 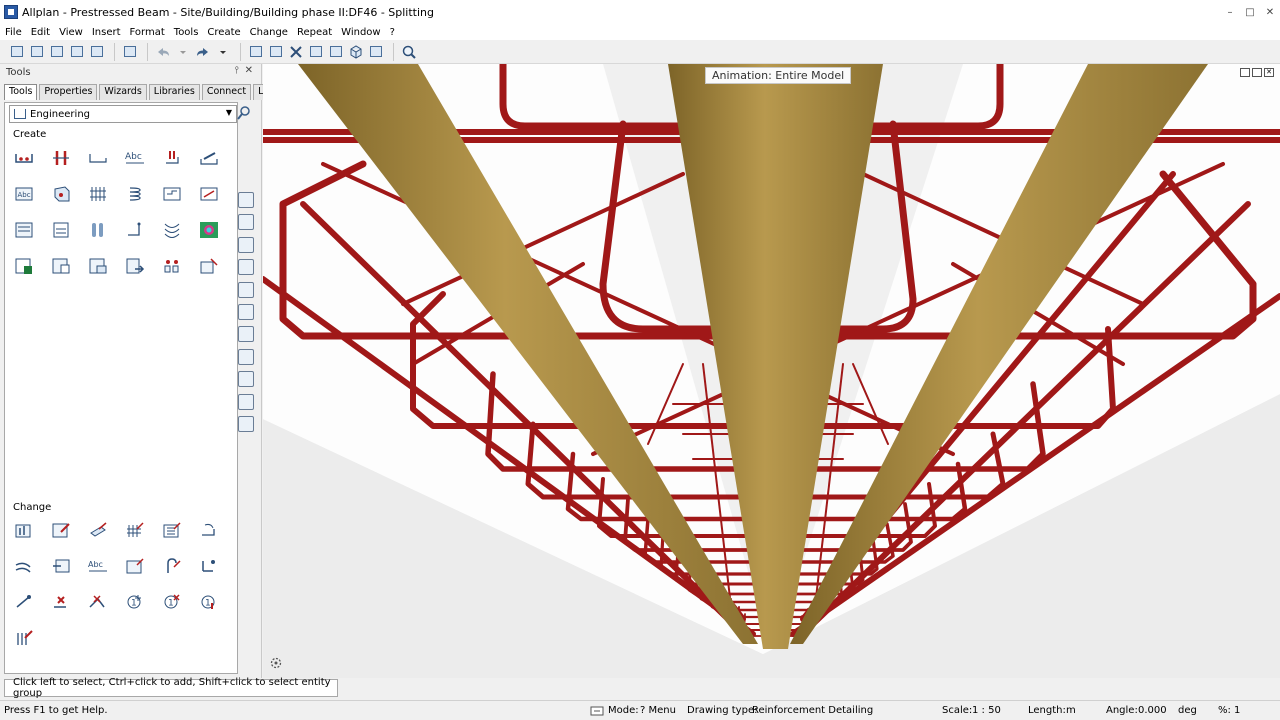 What do you see at coordinates (597, 711) in the screenshot?
I see `mode-icon` at bounding box center [597, 711].